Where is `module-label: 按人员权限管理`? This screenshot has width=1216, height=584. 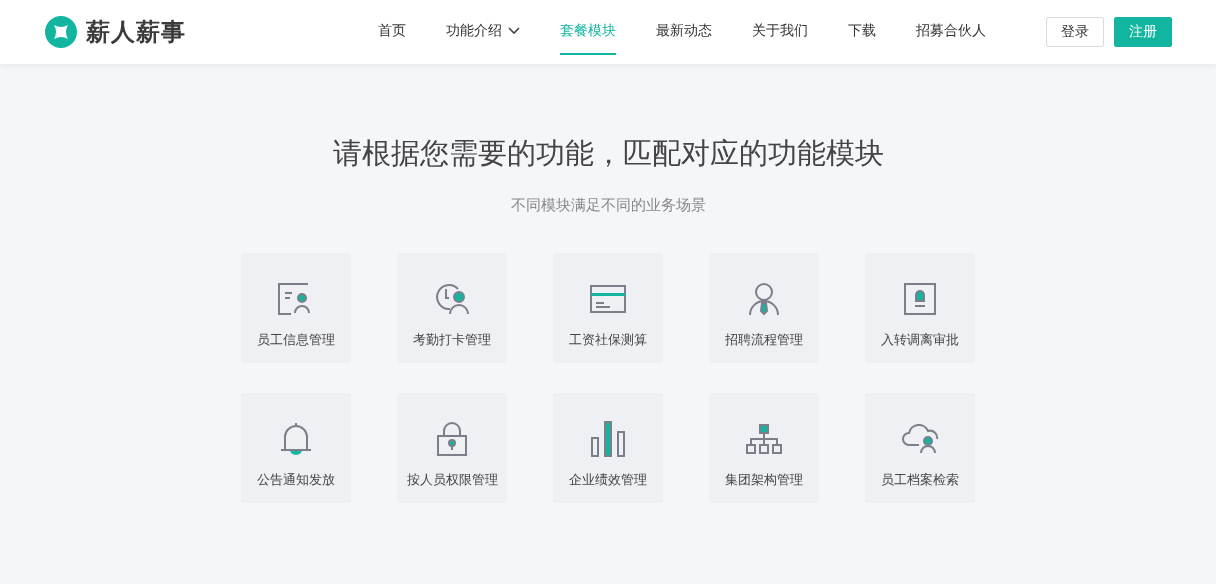 module-label: 按人员权限管理 is located at coordinates (452, 480).